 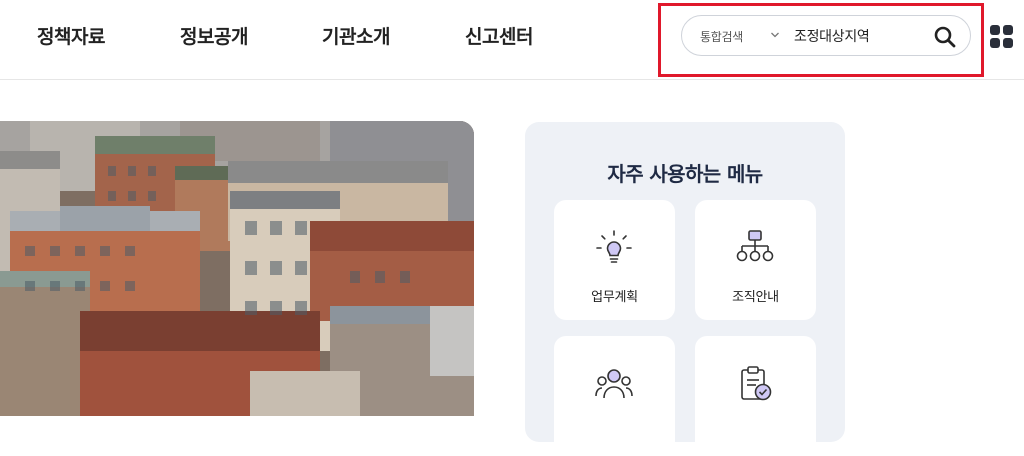 What do you see at coordinates (1002, 37) in the screenshot?
I see `all-menu-grid-icon` at bounding box center [1002, 37].